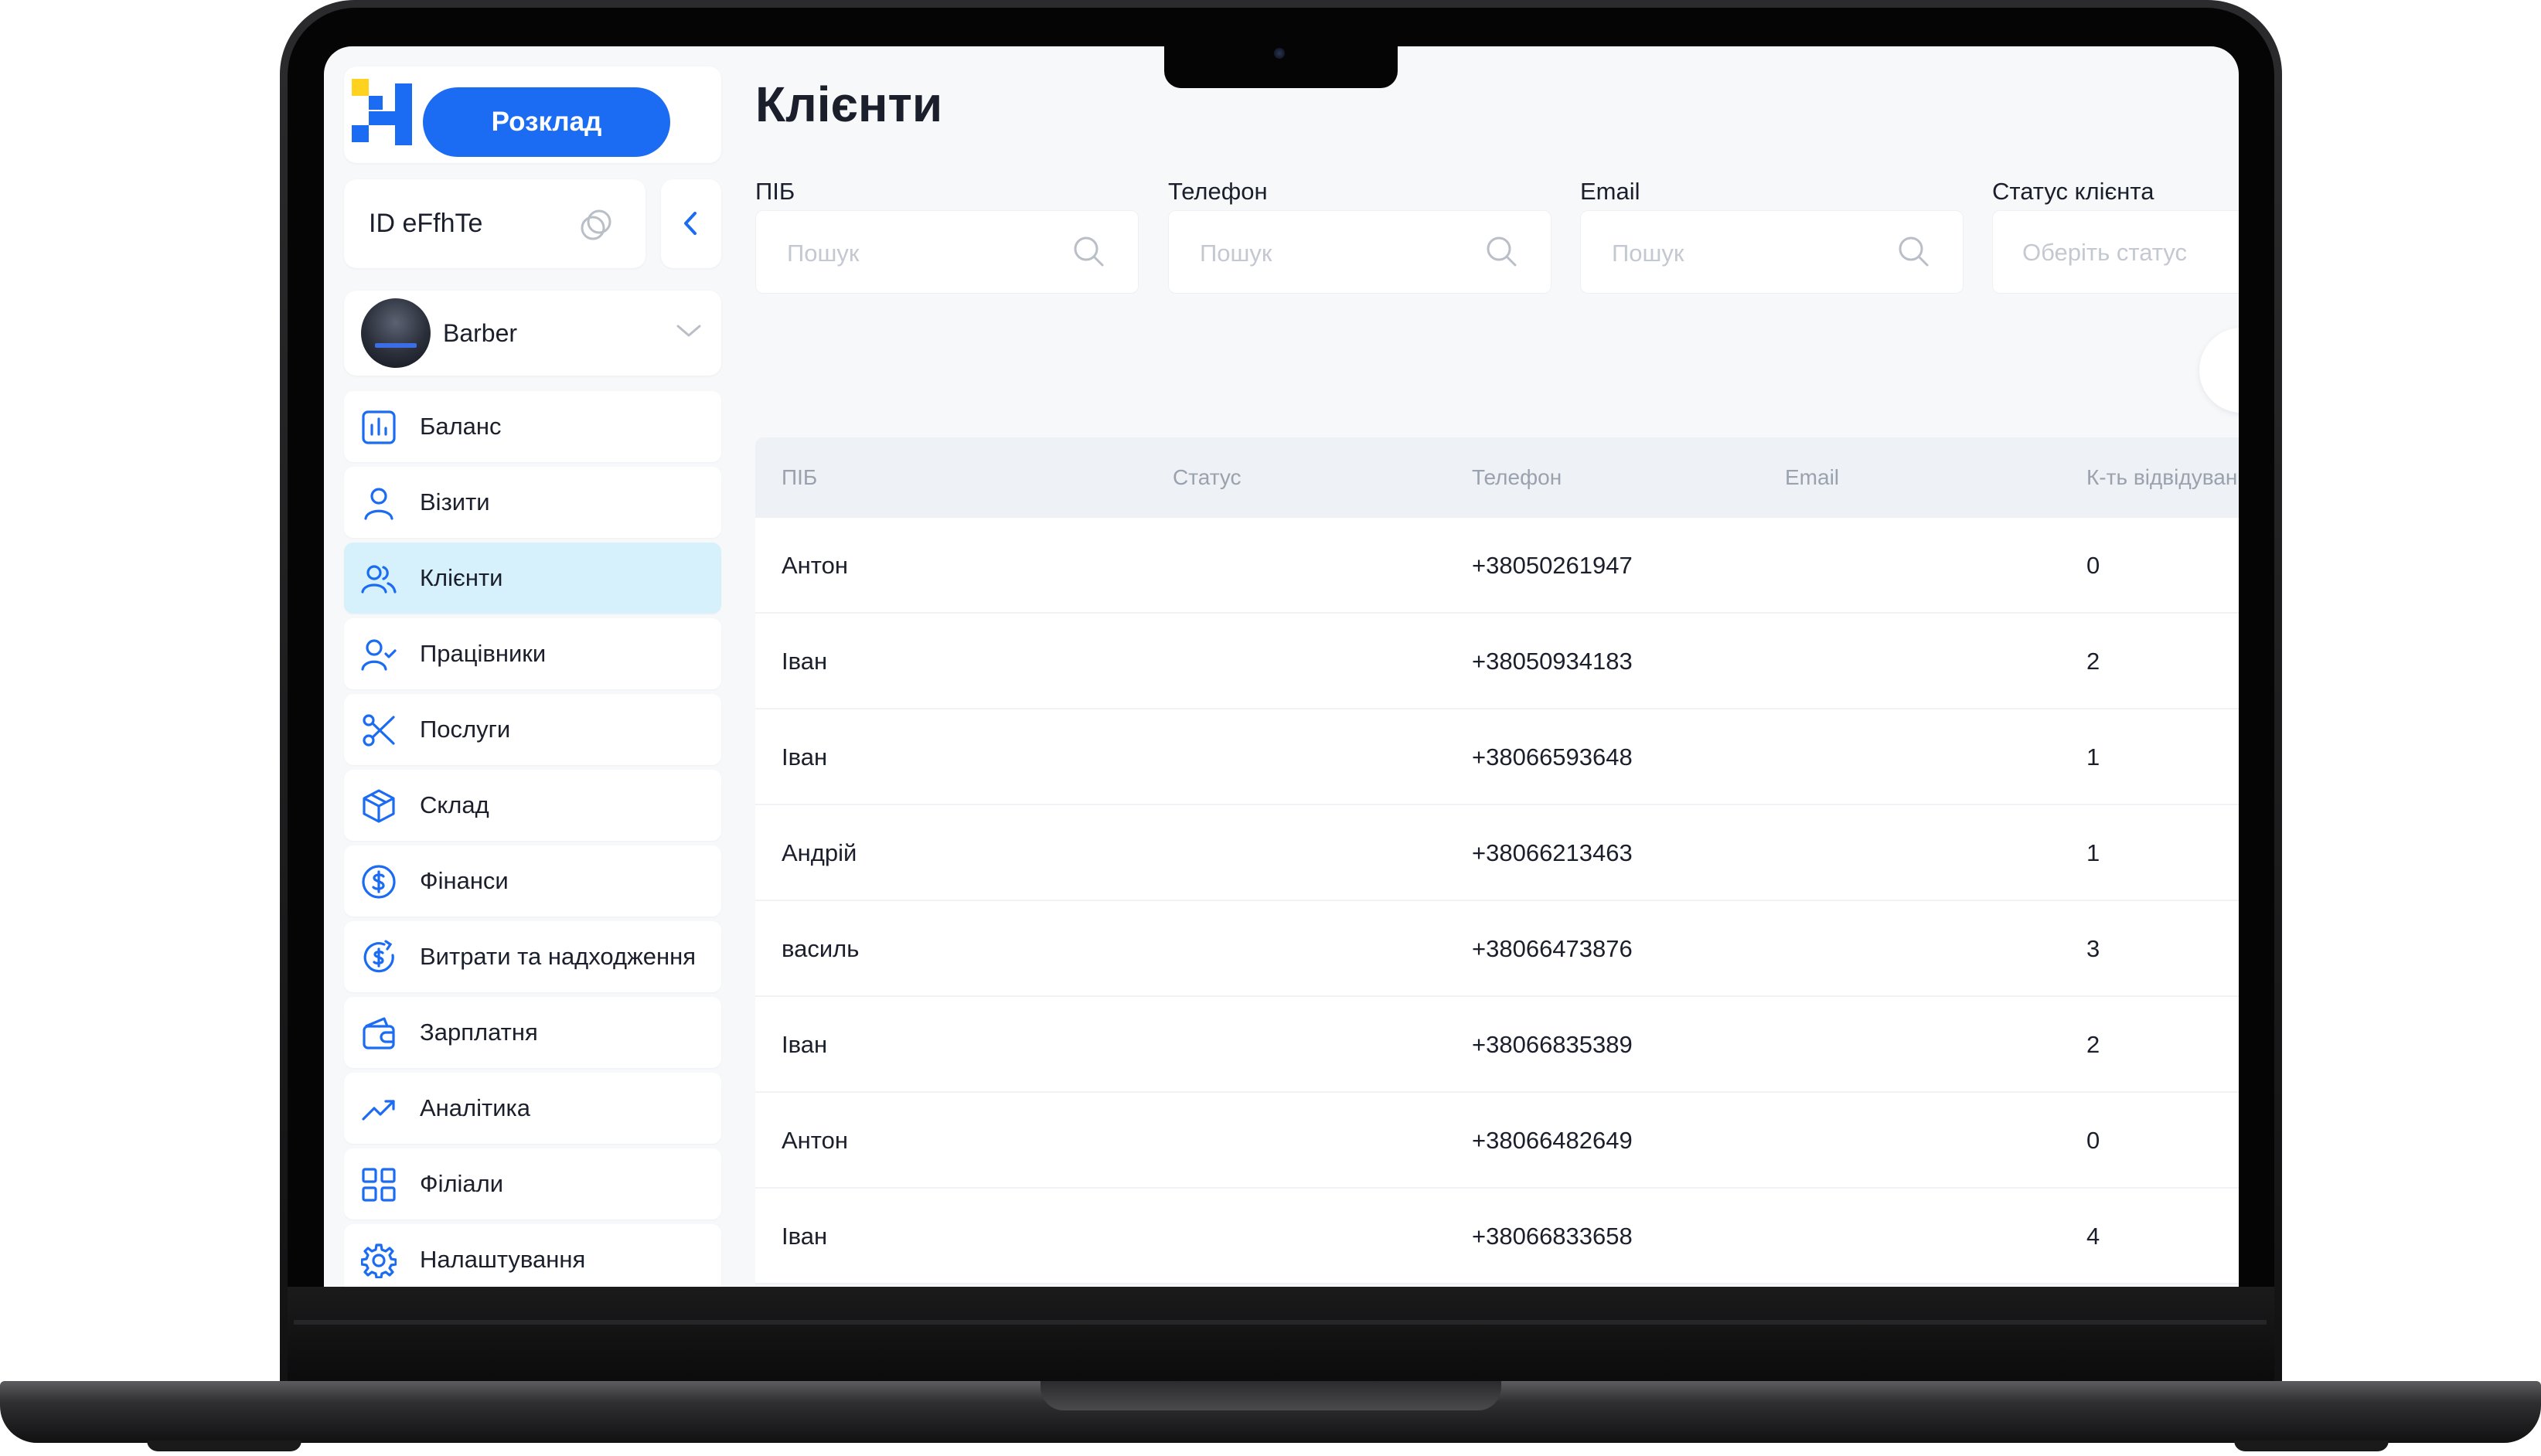 The height and width of the screenshot is (1456, 2541). What do you see at coordinates (532, 334) in the screenshot?
I see `branch-selector: Barber` at bounding box center [532, 334].